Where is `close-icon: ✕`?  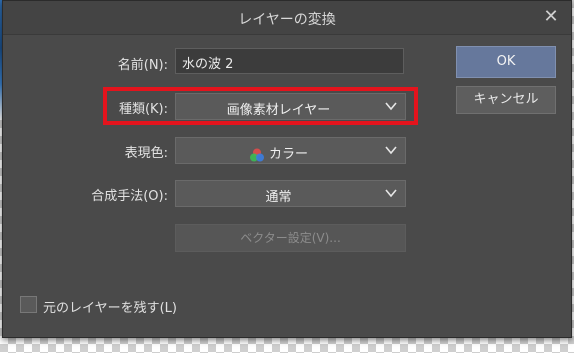
close-icon: ✕ is located at coordinates (551, 17).